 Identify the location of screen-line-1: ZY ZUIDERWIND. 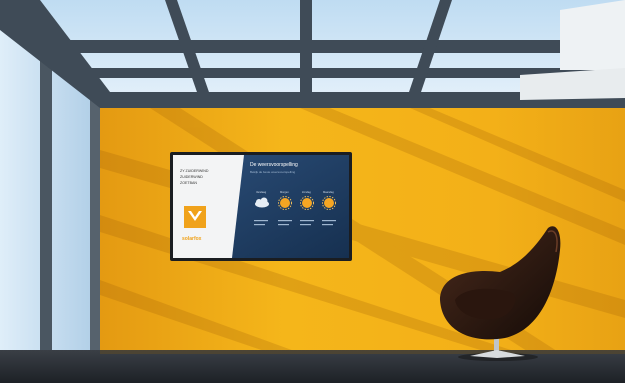
(194, 171).